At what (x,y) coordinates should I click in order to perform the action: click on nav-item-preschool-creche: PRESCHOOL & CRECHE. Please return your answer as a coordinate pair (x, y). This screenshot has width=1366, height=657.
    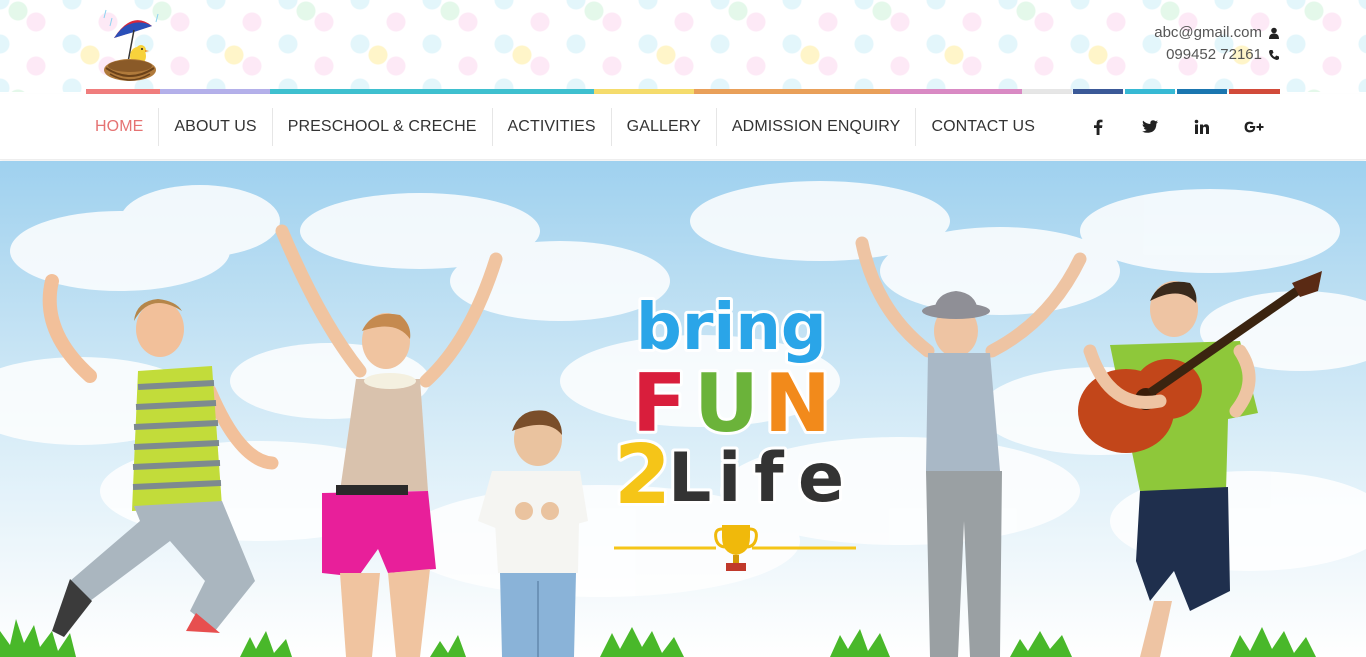
    Looking at the image, I should click on (383, 127).